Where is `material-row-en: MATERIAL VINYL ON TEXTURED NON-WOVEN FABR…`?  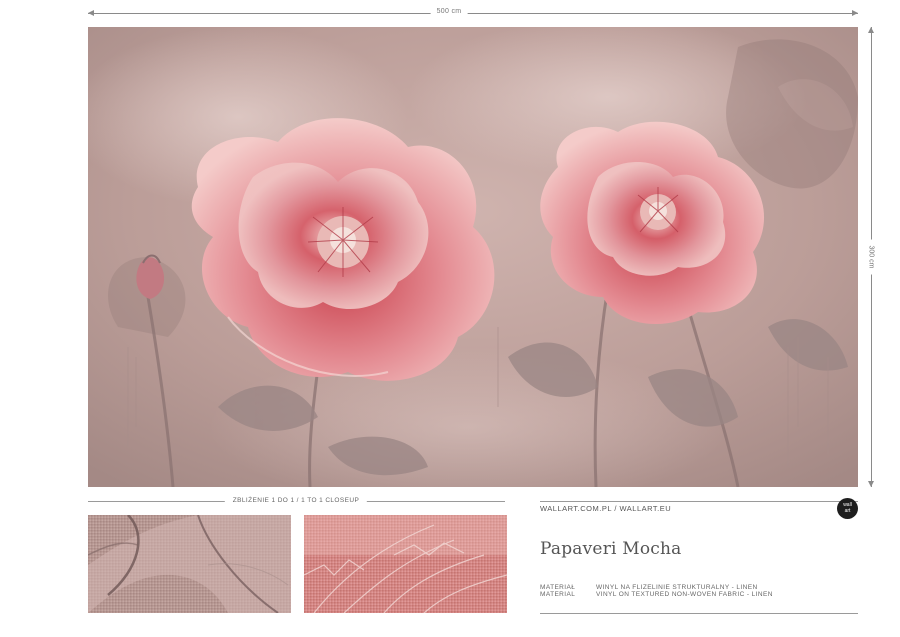
material-row-en: MATERIAL VINYL ON TEXTURED NON-WOVEN FABR… is located at coordinates (656, 594).